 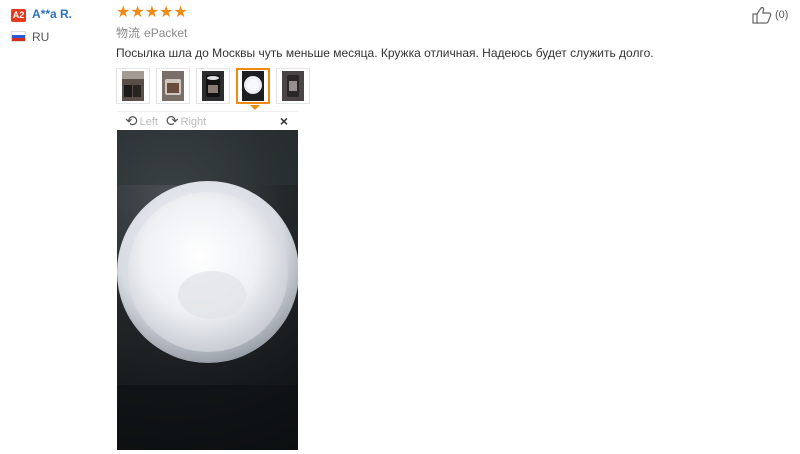 What do you see at coordinates (762, 15) in the screenshot?
I see `thumbs-up-icon` at bounding box center [762, 15].